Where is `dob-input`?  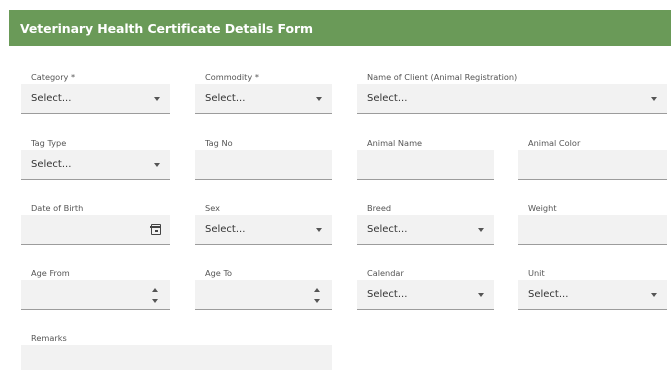
dob-input is located at coordinates (95, 230).